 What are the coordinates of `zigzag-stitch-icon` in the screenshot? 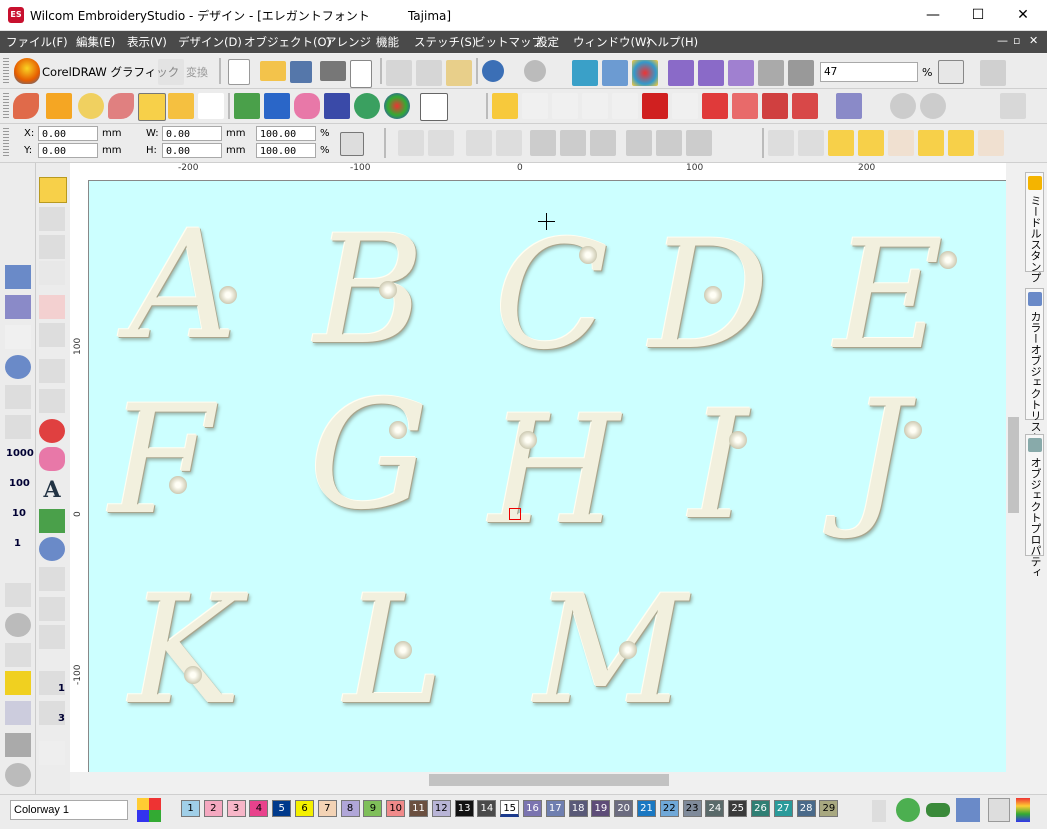 It's located at (565, 106).